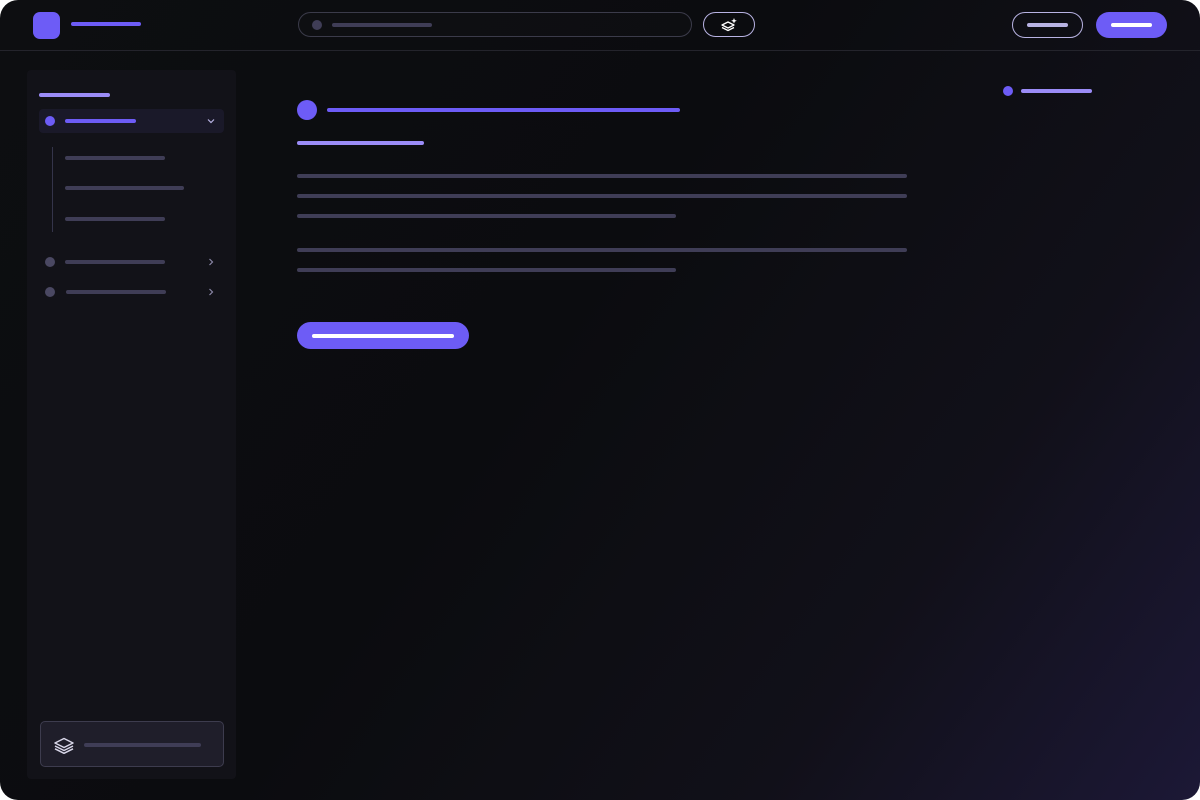  What do you see at coordinates (307, 110) in the screenshot?
I see `page-title-icon` at bounding box center [307, 110].